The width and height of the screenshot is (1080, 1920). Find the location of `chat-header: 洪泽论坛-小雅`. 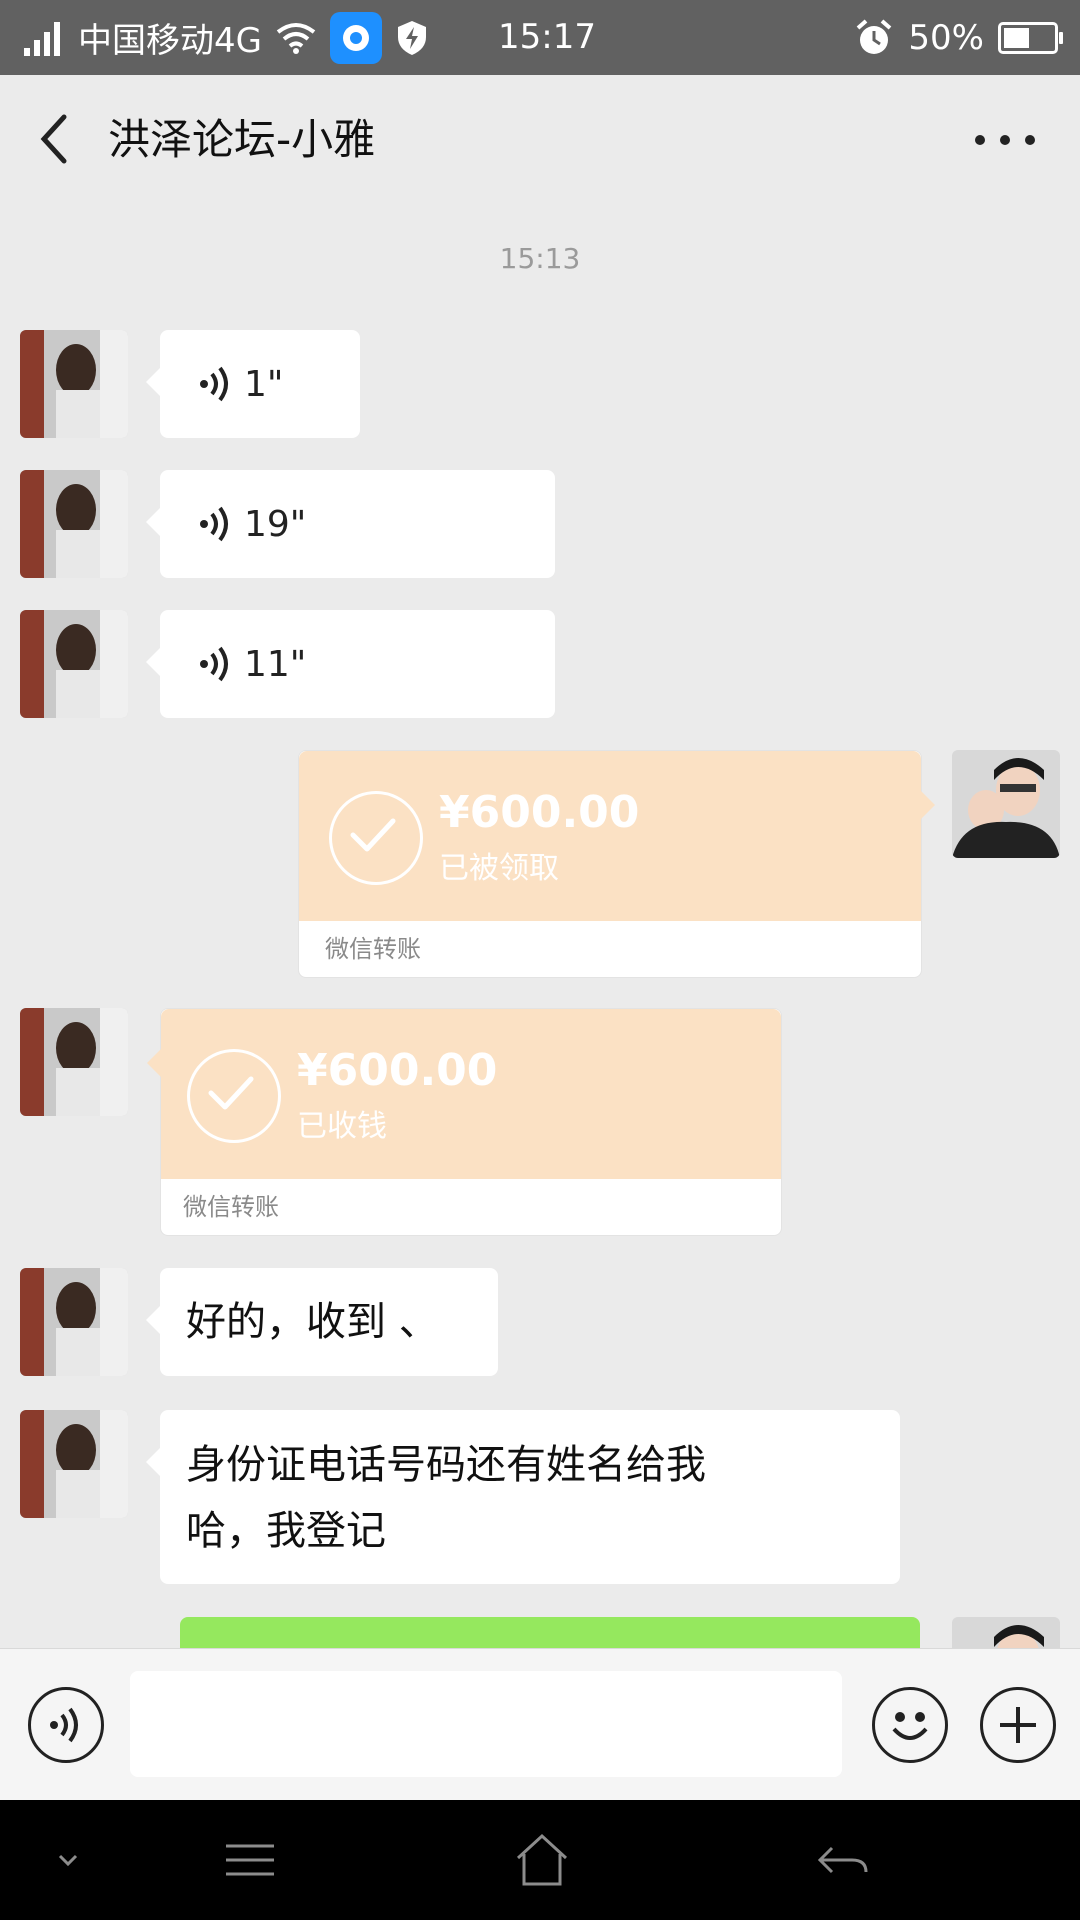

chat-header: 洪泽论坛-小雅 is located at coordinates (540, 140).